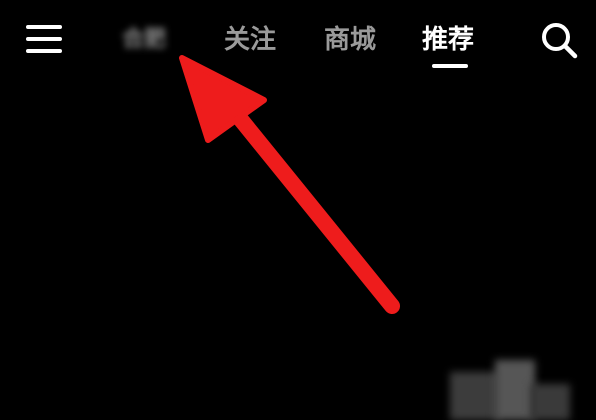 This screenshot has height=420, width=596. What do you see at coordinates (350, 40) in the screenshot?
I see `tab-mall: 商城` at bounding box center [350, 40].